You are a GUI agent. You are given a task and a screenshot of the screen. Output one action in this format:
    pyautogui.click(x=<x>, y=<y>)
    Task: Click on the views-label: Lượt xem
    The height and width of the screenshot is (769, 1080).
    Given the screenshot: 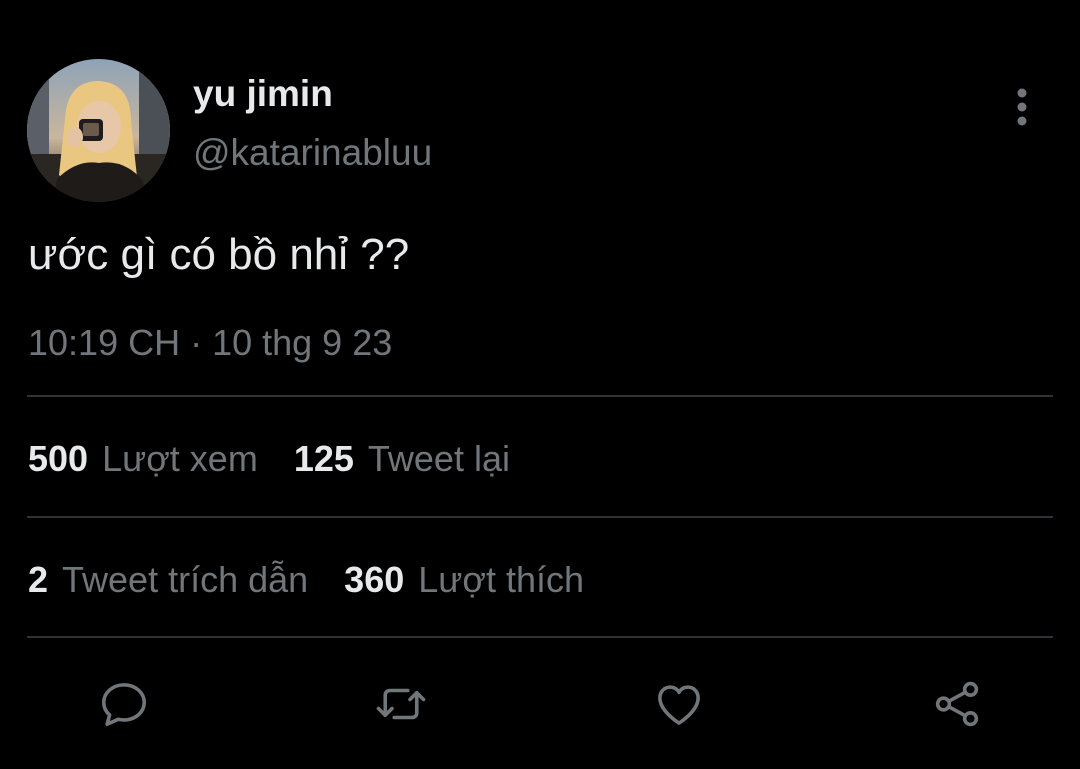 What is the action you would take?
    pyautogui.click(x=180, y=458)
    